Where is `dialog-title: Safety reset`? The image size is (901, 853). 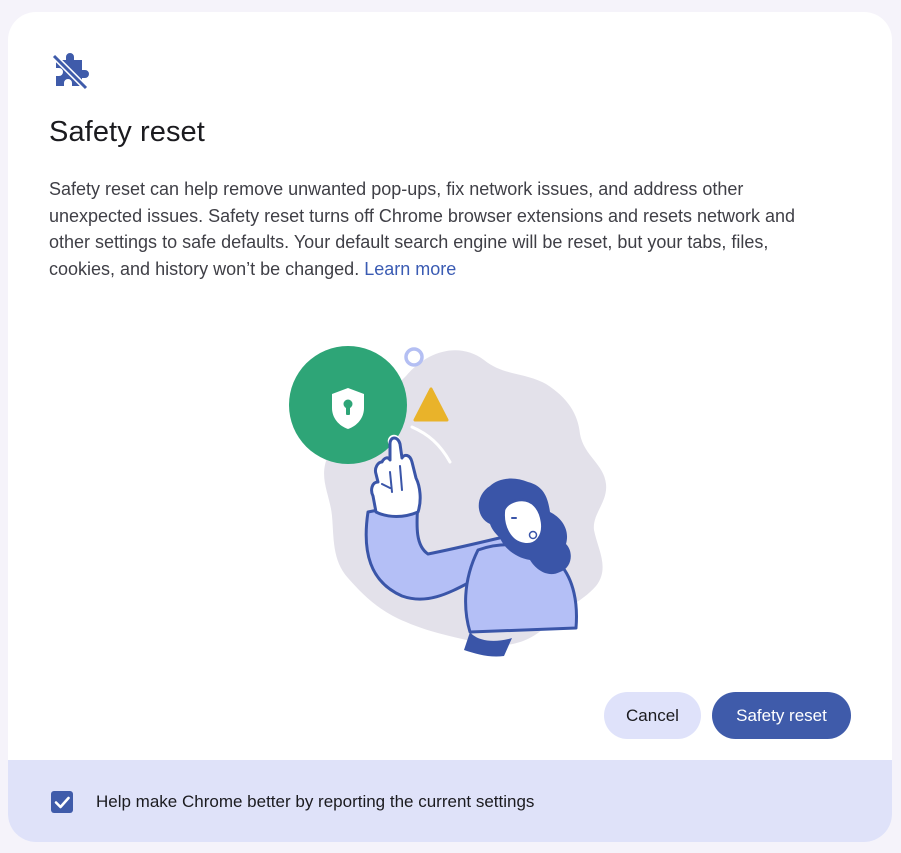 dialog-title: Safety reset is located at coordinates (127, 132).